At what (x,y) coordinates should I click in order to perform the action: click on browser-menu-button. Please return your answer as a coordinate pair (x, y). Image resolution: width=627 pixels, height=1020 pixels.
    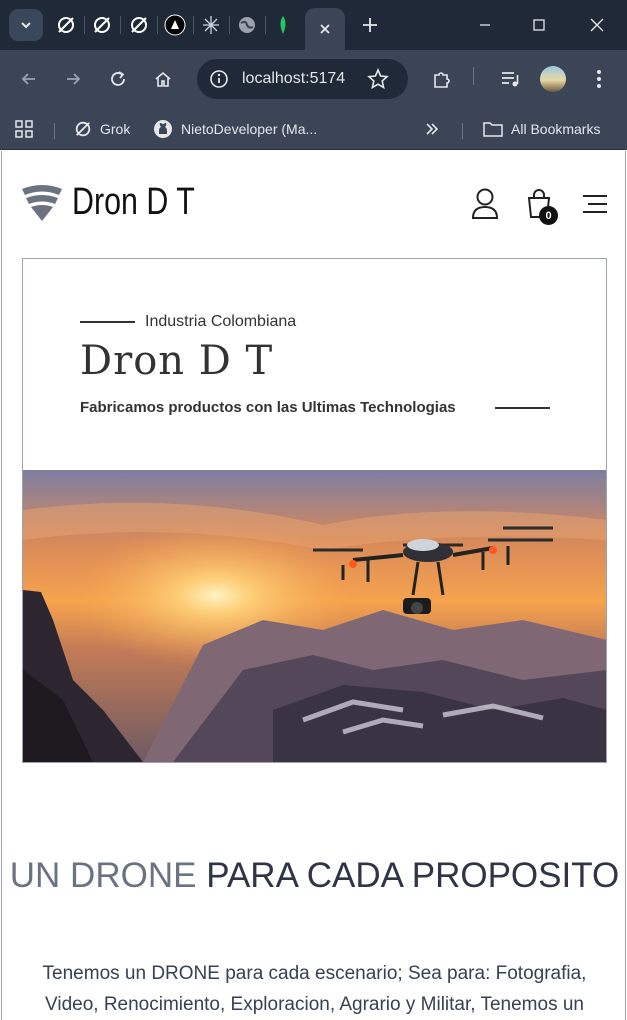
    Looking at the image, I should click on (599, 79).